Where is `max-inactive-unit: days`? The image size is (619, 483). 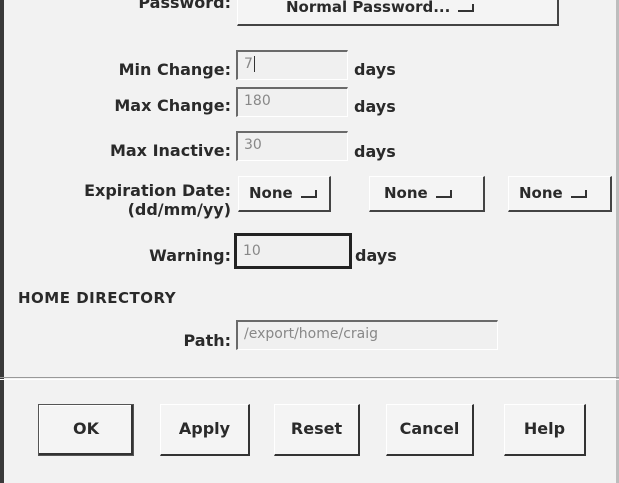
max-inactive-unit: days is located at coordinates (375, 151).